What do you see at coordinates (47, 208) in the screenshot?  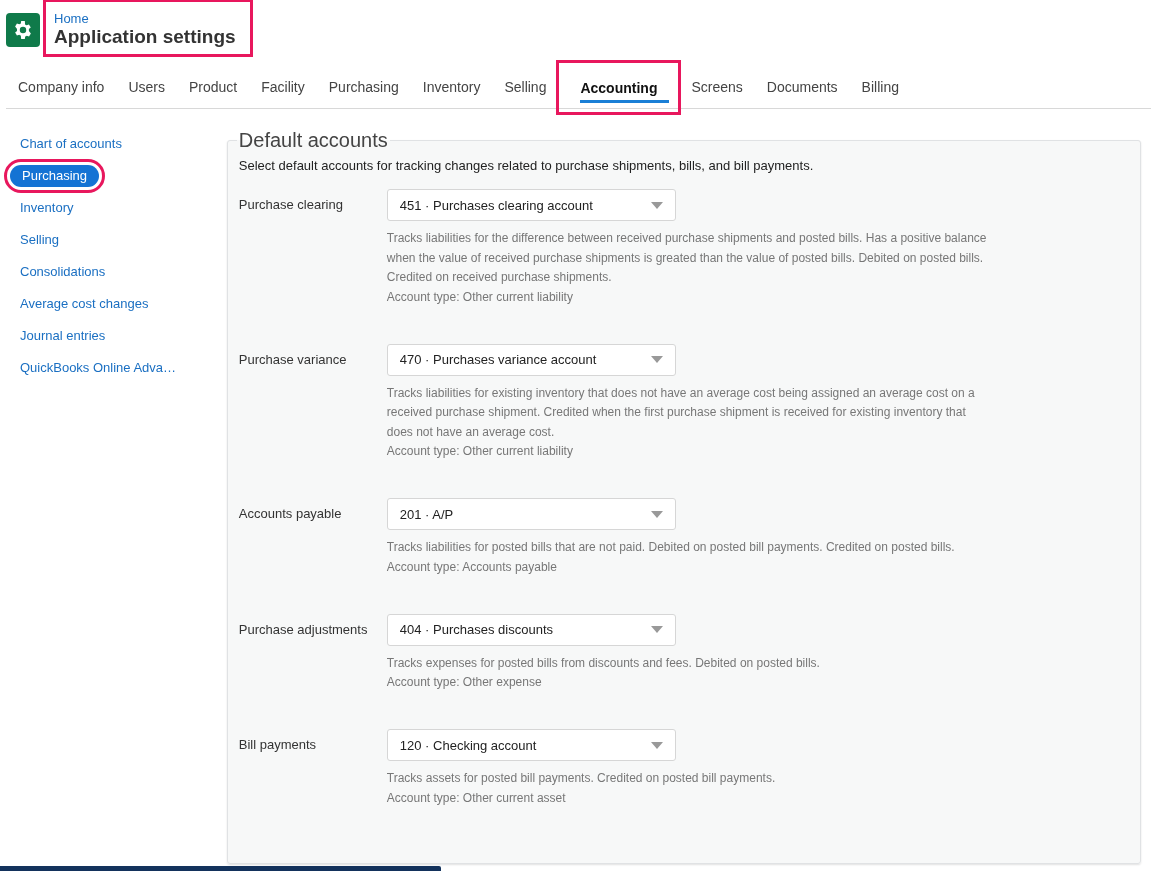 I see `sidebar-item: Inventory` at bounding box center [47, 208].